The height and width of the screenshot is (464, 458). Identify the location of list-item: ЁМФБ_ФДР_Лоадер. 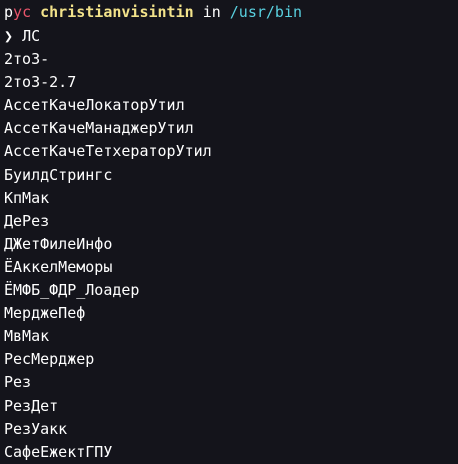
(72, 290).